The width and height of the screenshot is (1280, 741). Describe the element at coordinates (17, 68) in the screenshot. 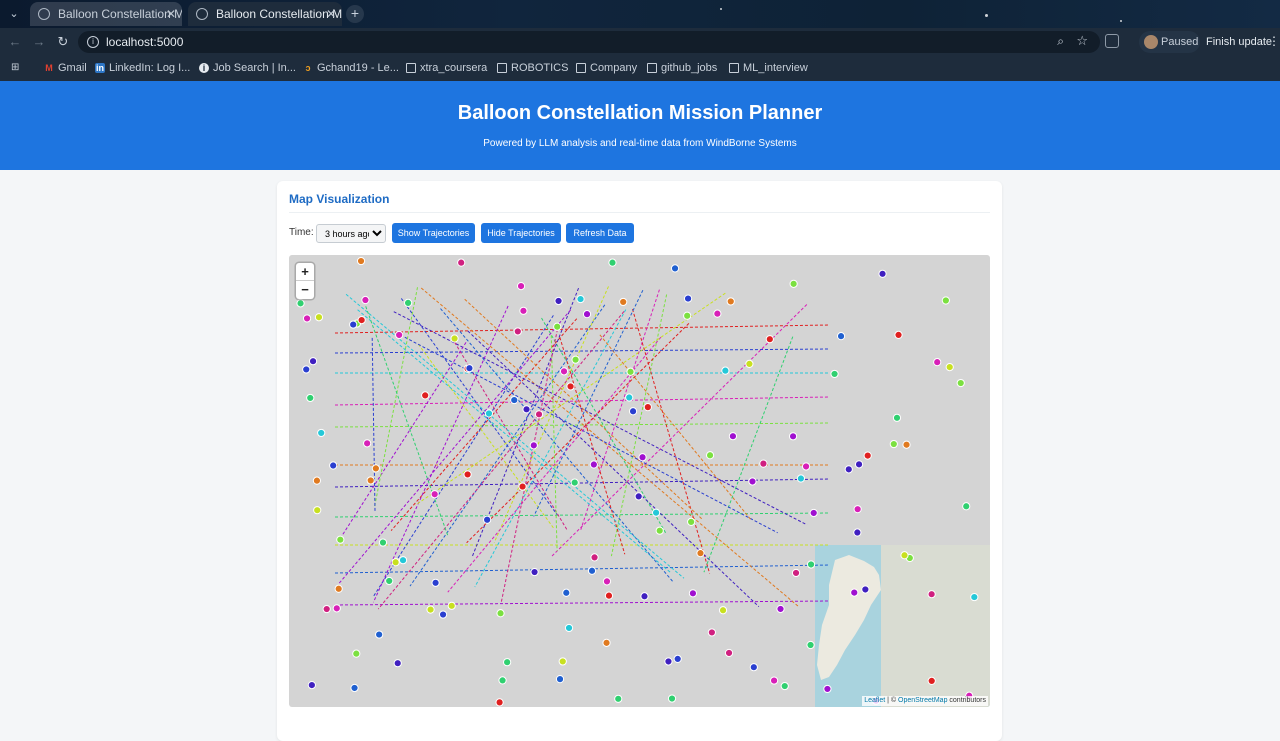

I see `apps-grid-icon: ⊞` at that location.